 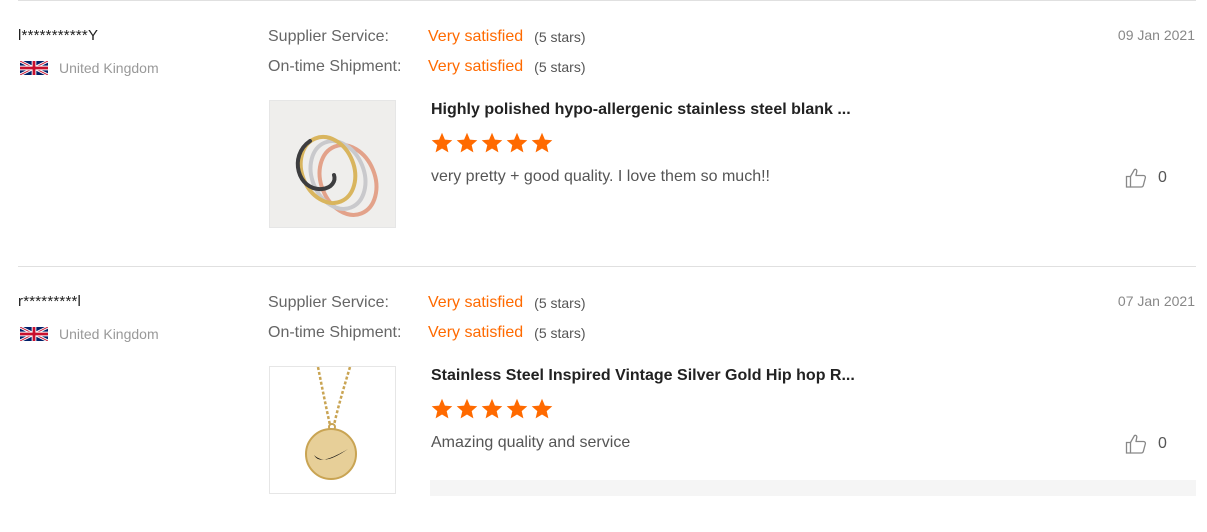 I want to click on pendant-necklace-image, so click(x=332, y=430).